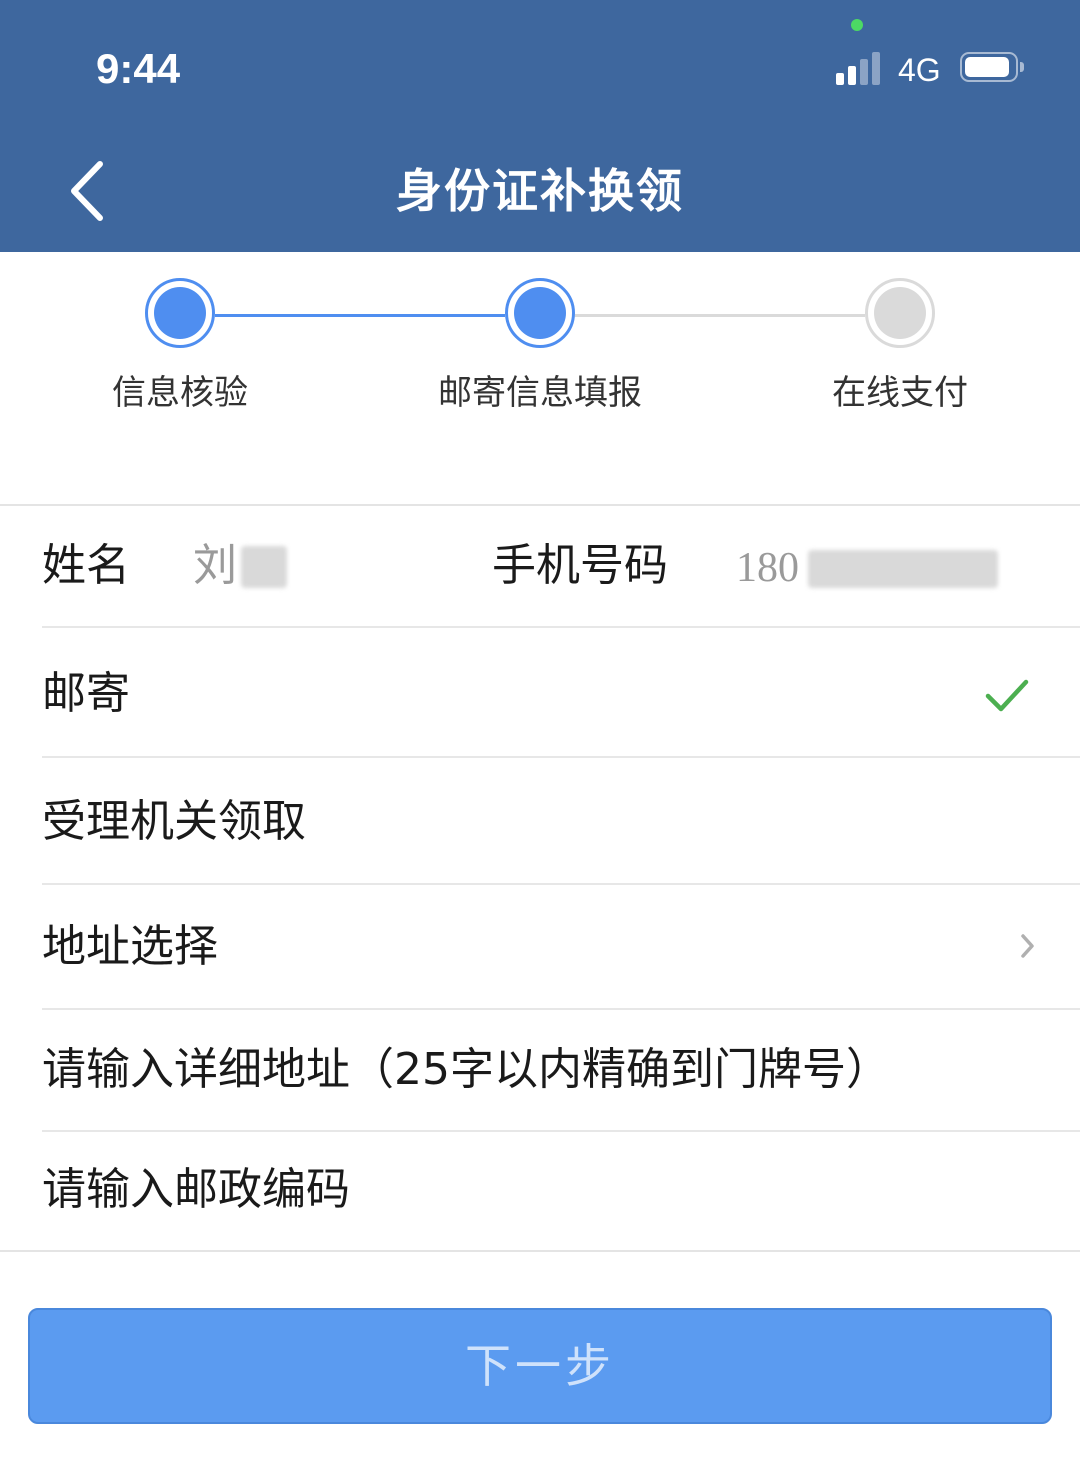 The image size is (1080, 1477). I want to click on signal-strength-icon, so click(861, 68).